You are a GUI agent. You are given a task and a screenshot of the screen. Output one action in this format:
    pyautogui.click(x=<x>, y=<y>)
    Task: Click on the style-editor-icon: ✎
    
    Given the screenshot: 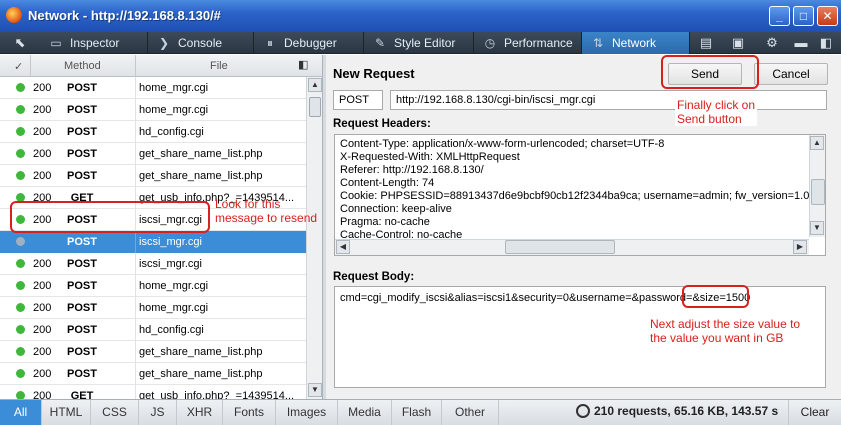 What is the action you would take?
    pyautogui.click(x=380, y=43)
    